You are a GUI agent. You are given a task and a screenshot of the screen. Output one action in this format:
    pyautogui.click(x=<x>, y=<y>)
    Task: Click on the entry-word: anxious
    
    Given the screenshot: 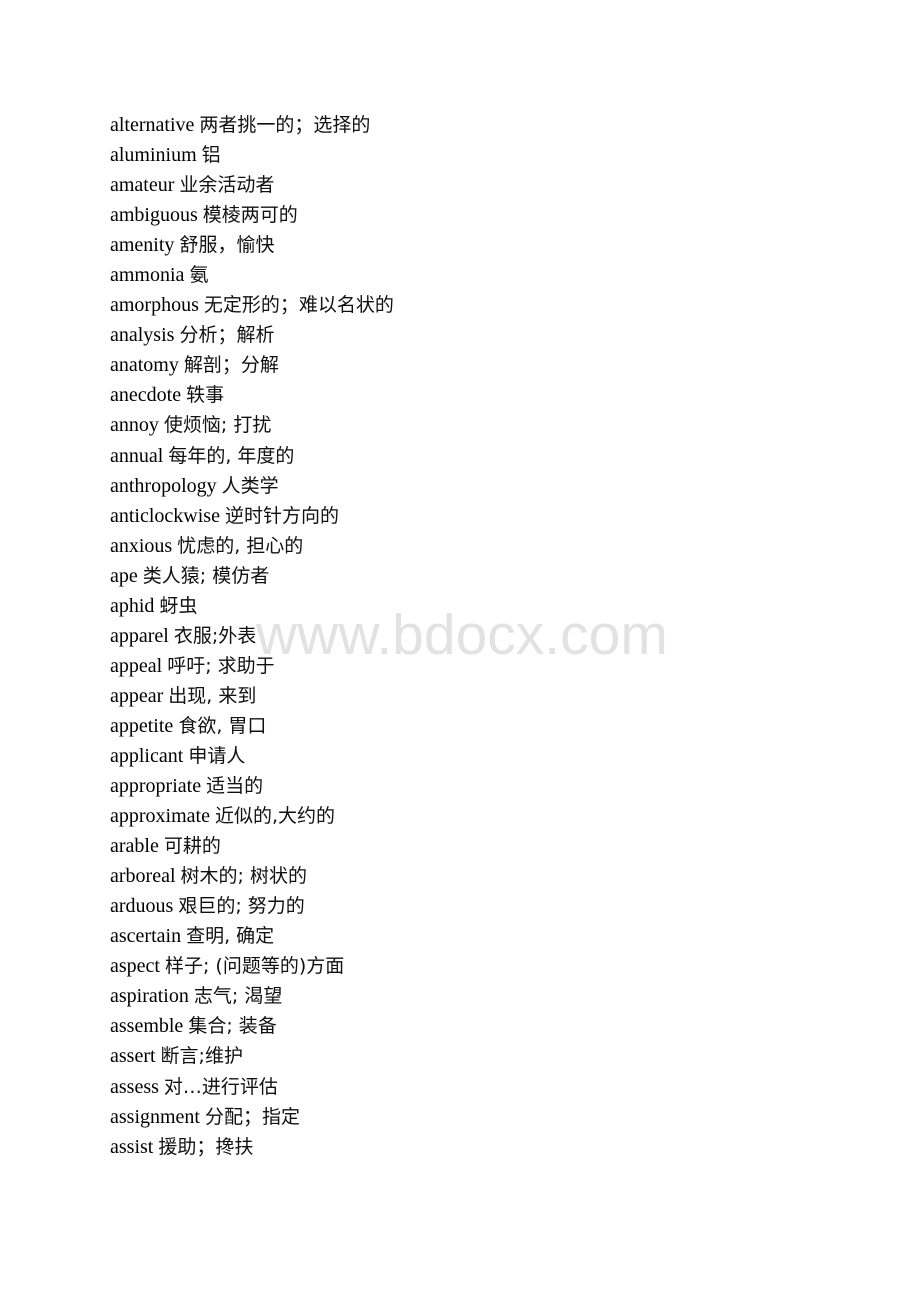 What is the action you would take?
    pyautogui.click(x=141, y=545)
    